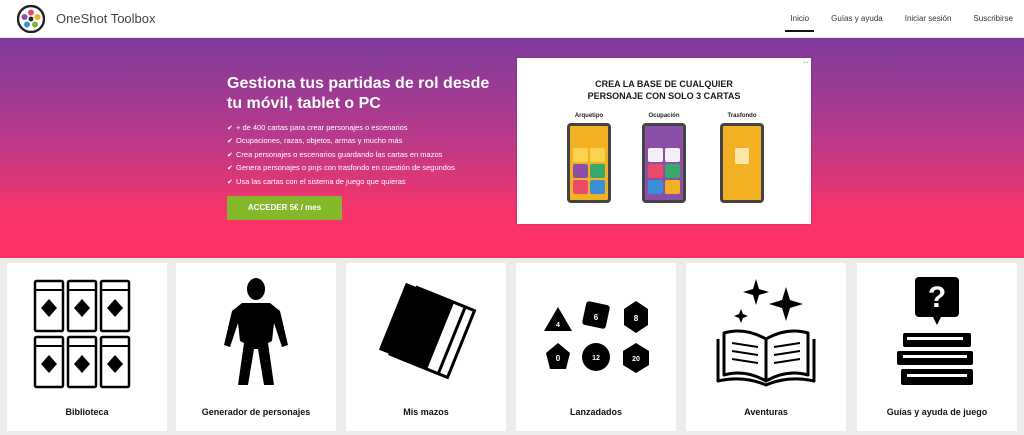 The width and height of the screenshot is (1024, 435). What do you see at coordinates (805, 62) in the screenshot?
I see `promo-corner-mark: ● ●` at bounding box center [805, 62].